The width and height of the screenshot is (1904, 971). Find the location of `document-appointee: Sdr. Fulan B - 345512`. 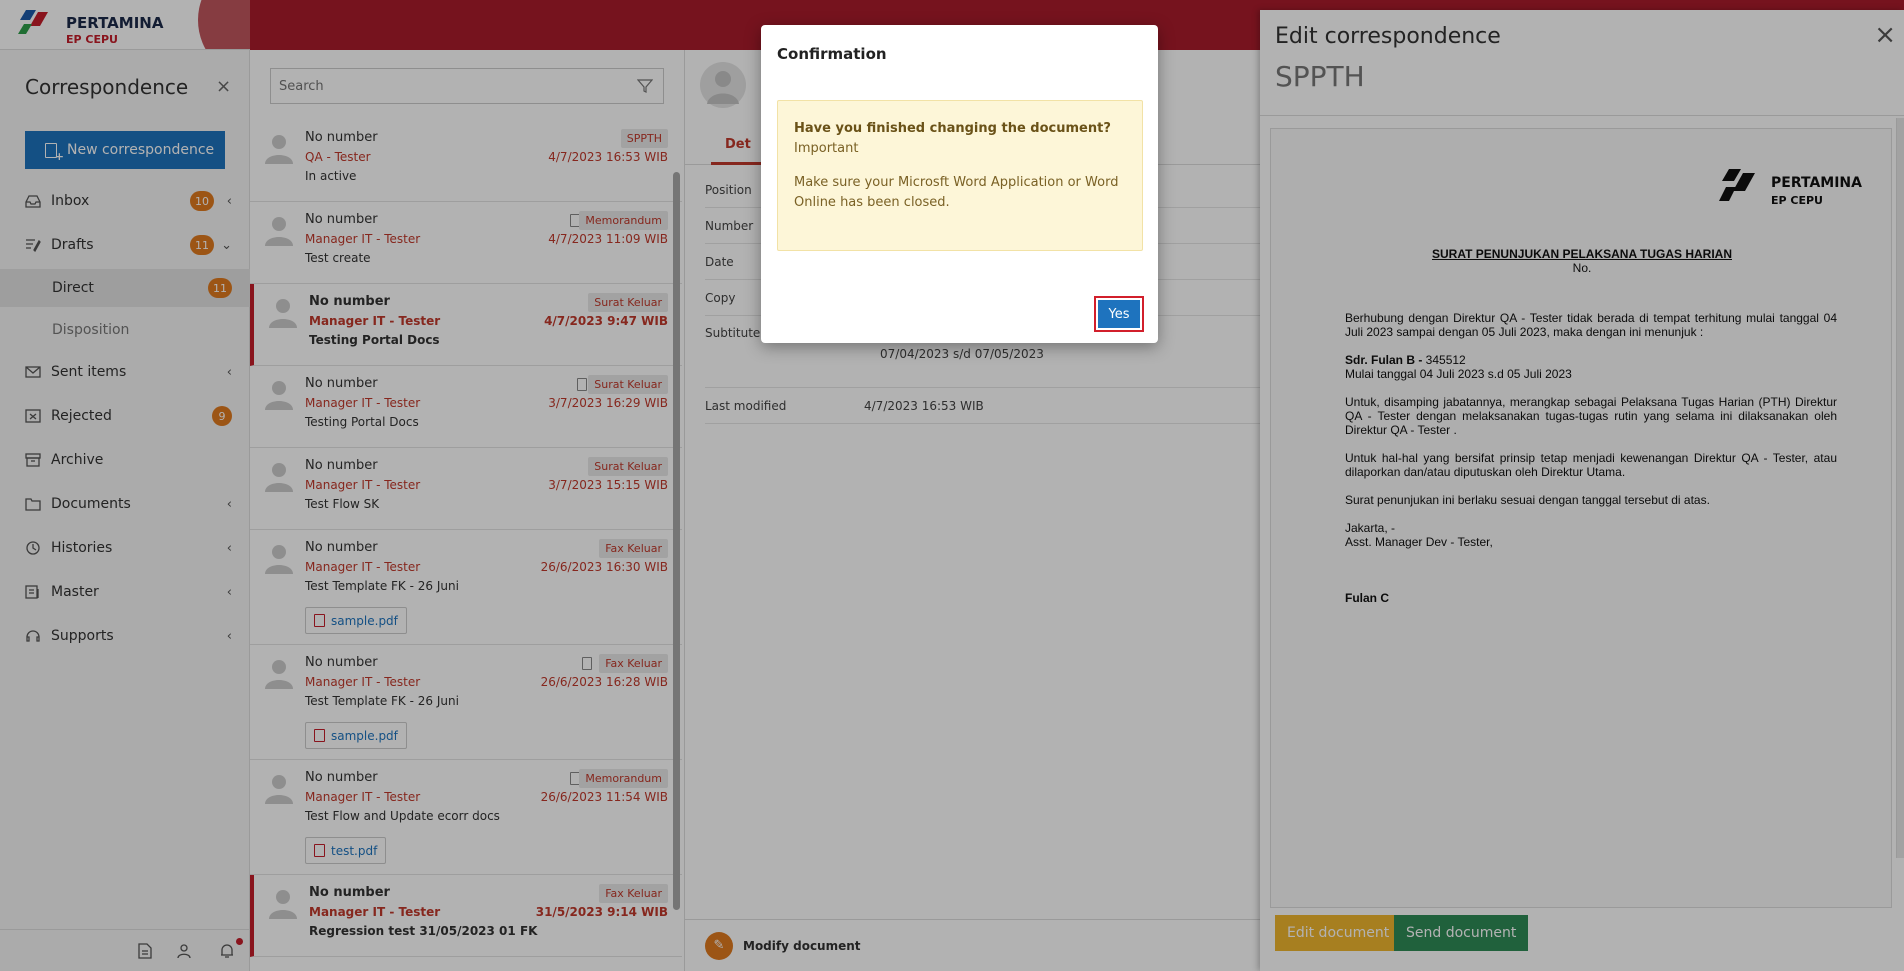

document-appointee: Sdr. Fulan B - 345512 is located at coordinates (1591, 360).